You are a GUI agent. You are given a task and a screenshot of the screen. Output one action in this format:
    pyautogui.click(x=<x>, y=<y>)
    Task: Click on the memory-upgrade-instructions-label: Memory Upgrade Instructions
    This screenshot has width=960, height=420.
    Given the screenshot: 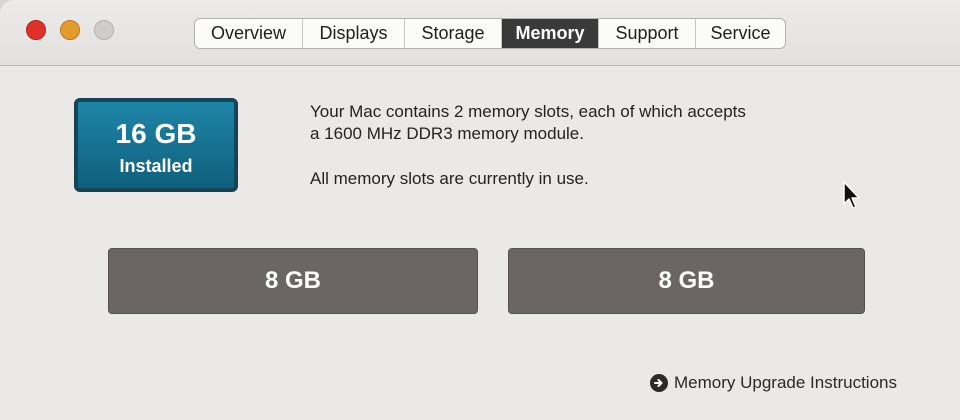 What is the action you would take?
    pyautogui.click(x=785, y=382)
    